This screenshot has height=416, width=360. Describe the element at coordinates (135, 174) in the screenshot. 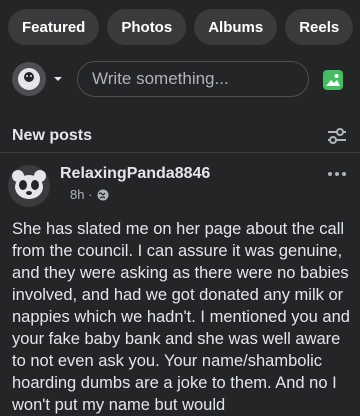

I see `post-author: RelaxingPanda8846` at that location.